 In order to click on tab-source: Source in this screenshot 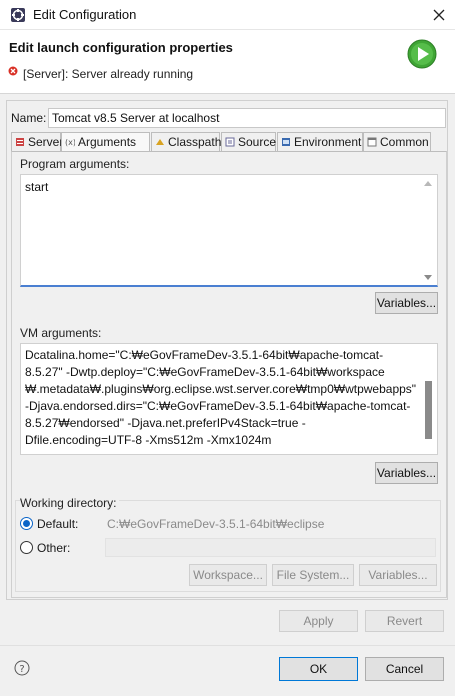, I will do `click(248, 141)`.